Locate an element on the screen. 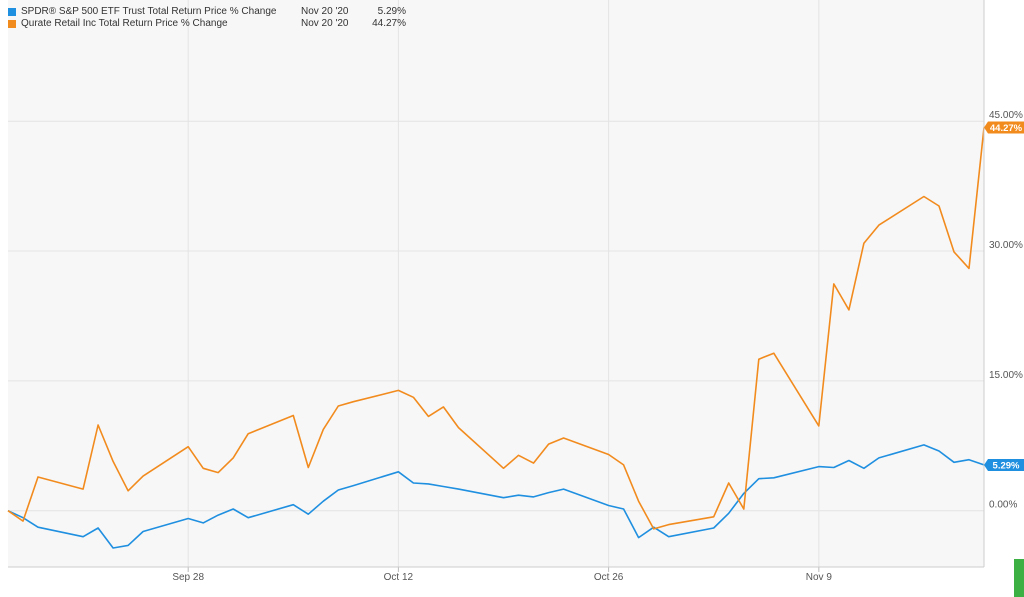 The width and height of the screenshot is (1024, 597). x-tick-label: Nov 9 is located at coordinates (819, 577).